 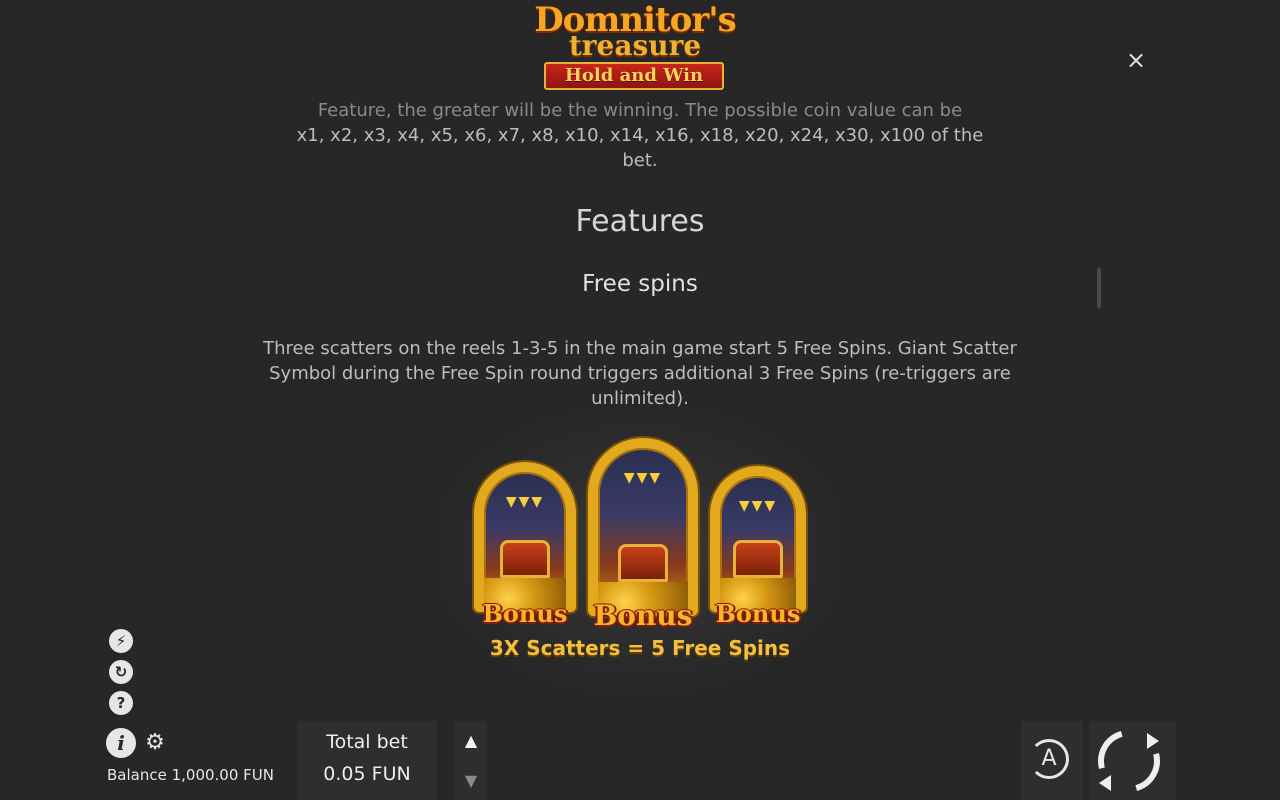 I want to click on total-bet-panel: Total bet 0.05 FUN, so click(x=367, y=760).